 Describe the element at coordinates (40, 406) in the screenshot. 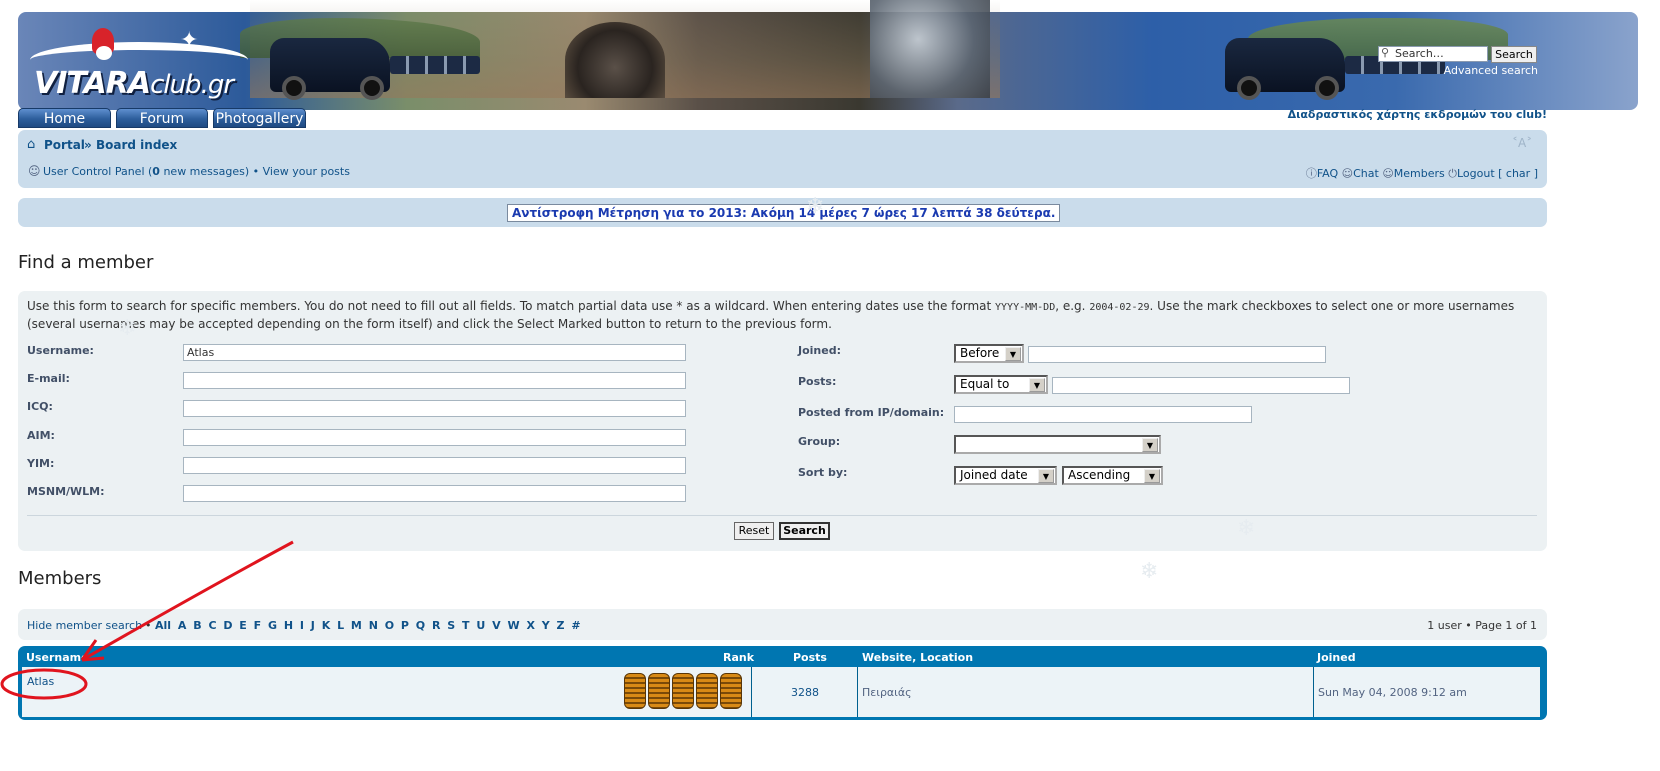

I see `icq-label: ICQ:` at that location.